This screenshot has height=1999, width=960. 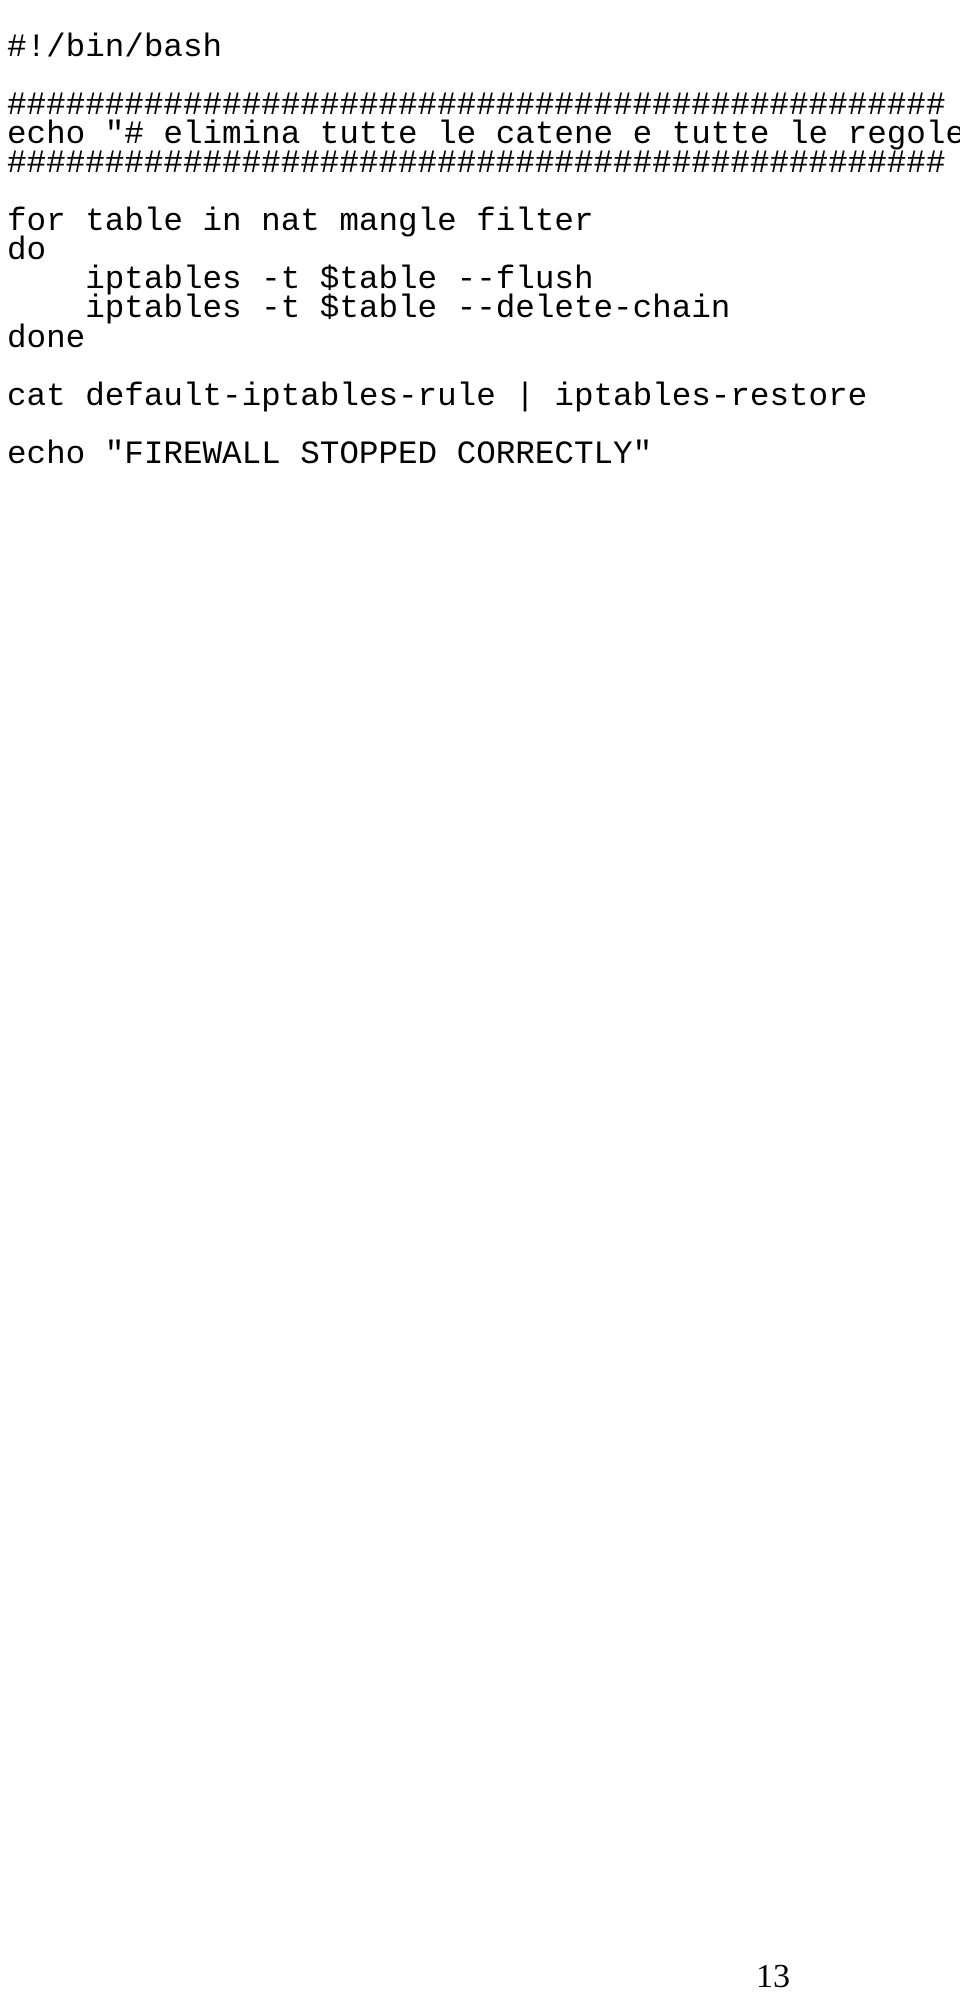 I want to click on code-line: #!/bin/bash, so click(x=115, y=47).